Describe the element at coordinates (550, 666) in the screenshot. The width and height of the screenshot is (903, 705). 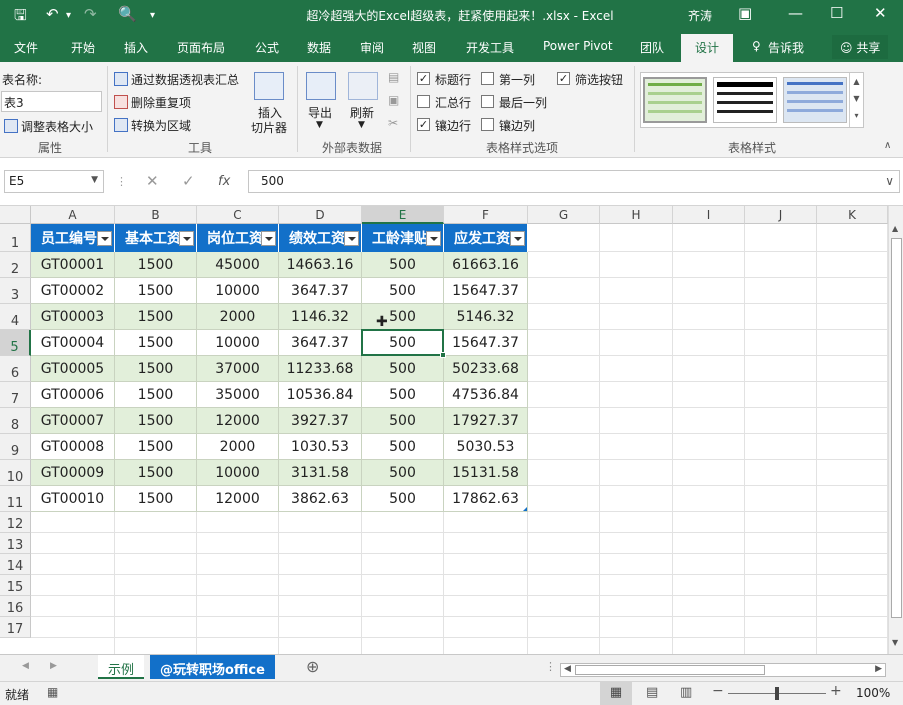
I see `tab-split-icon: ⋮` at that location.